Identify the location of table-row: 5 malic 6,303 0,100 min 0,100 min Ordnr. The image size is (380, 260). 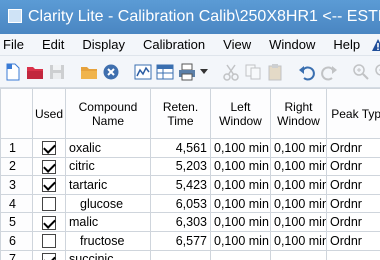
(190, 222).